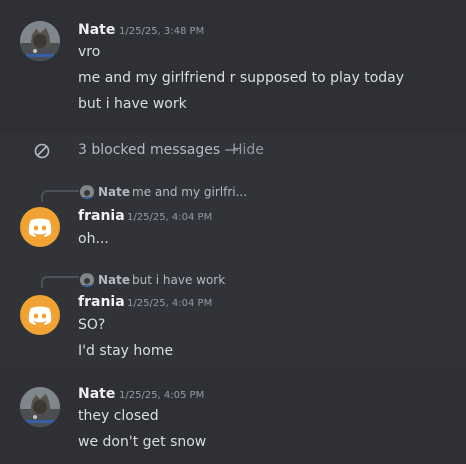  What do you see at coordinates (118, 416) in the screenshot?
I see `message-text: they closed` at bounding box center [118, 416].